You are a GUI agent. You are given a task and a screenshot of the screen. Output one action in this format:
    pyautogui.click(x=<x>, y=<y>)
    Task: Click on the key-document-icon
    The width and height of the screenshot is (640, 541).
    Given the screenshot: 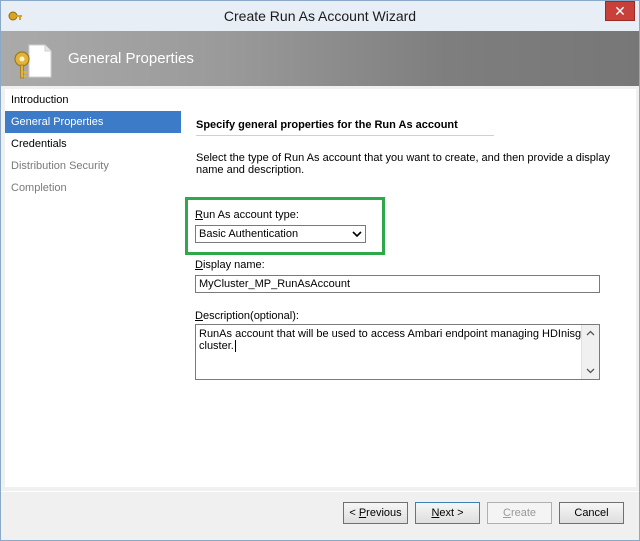 What is the action you would take?
    pyautogui.click(x=33, y=61)
    